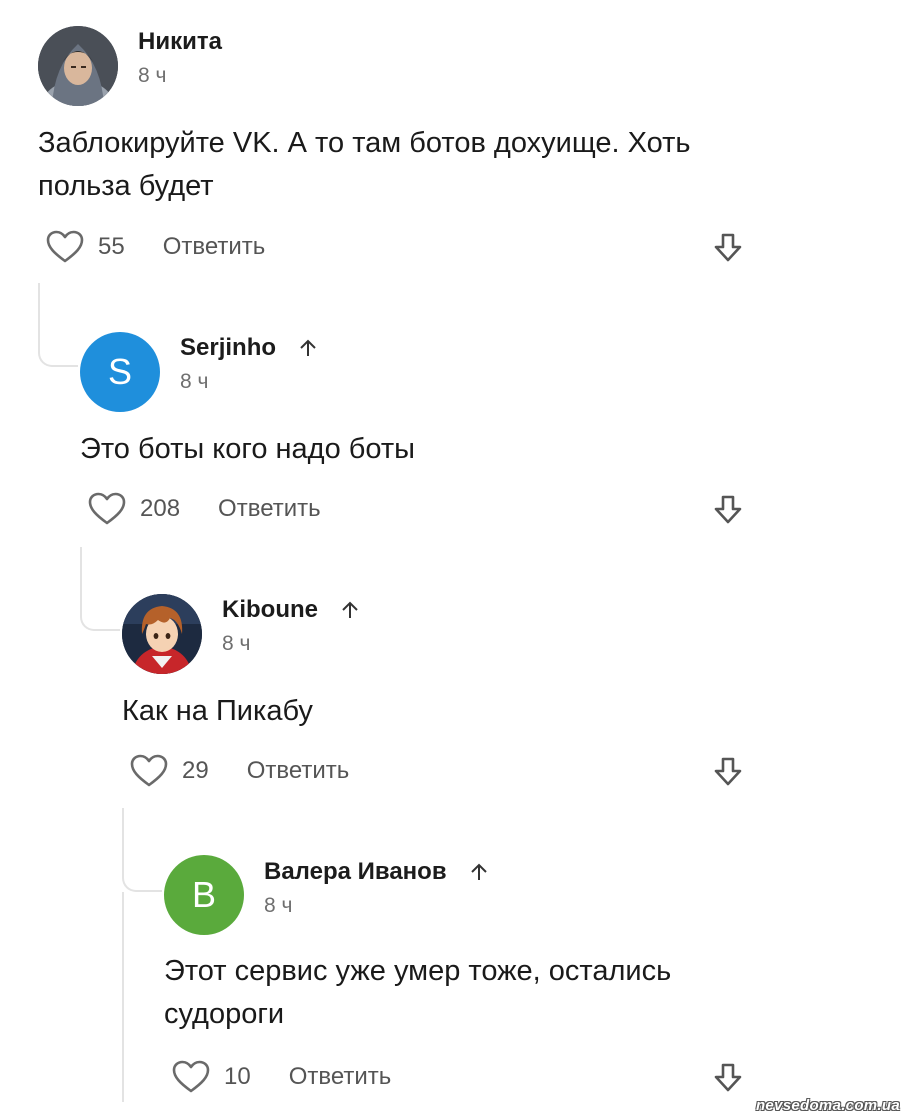  What do you see at coordinates (169, 771) in the screenshot?
I see `like-button: 29` at bounding box center [169, 771].